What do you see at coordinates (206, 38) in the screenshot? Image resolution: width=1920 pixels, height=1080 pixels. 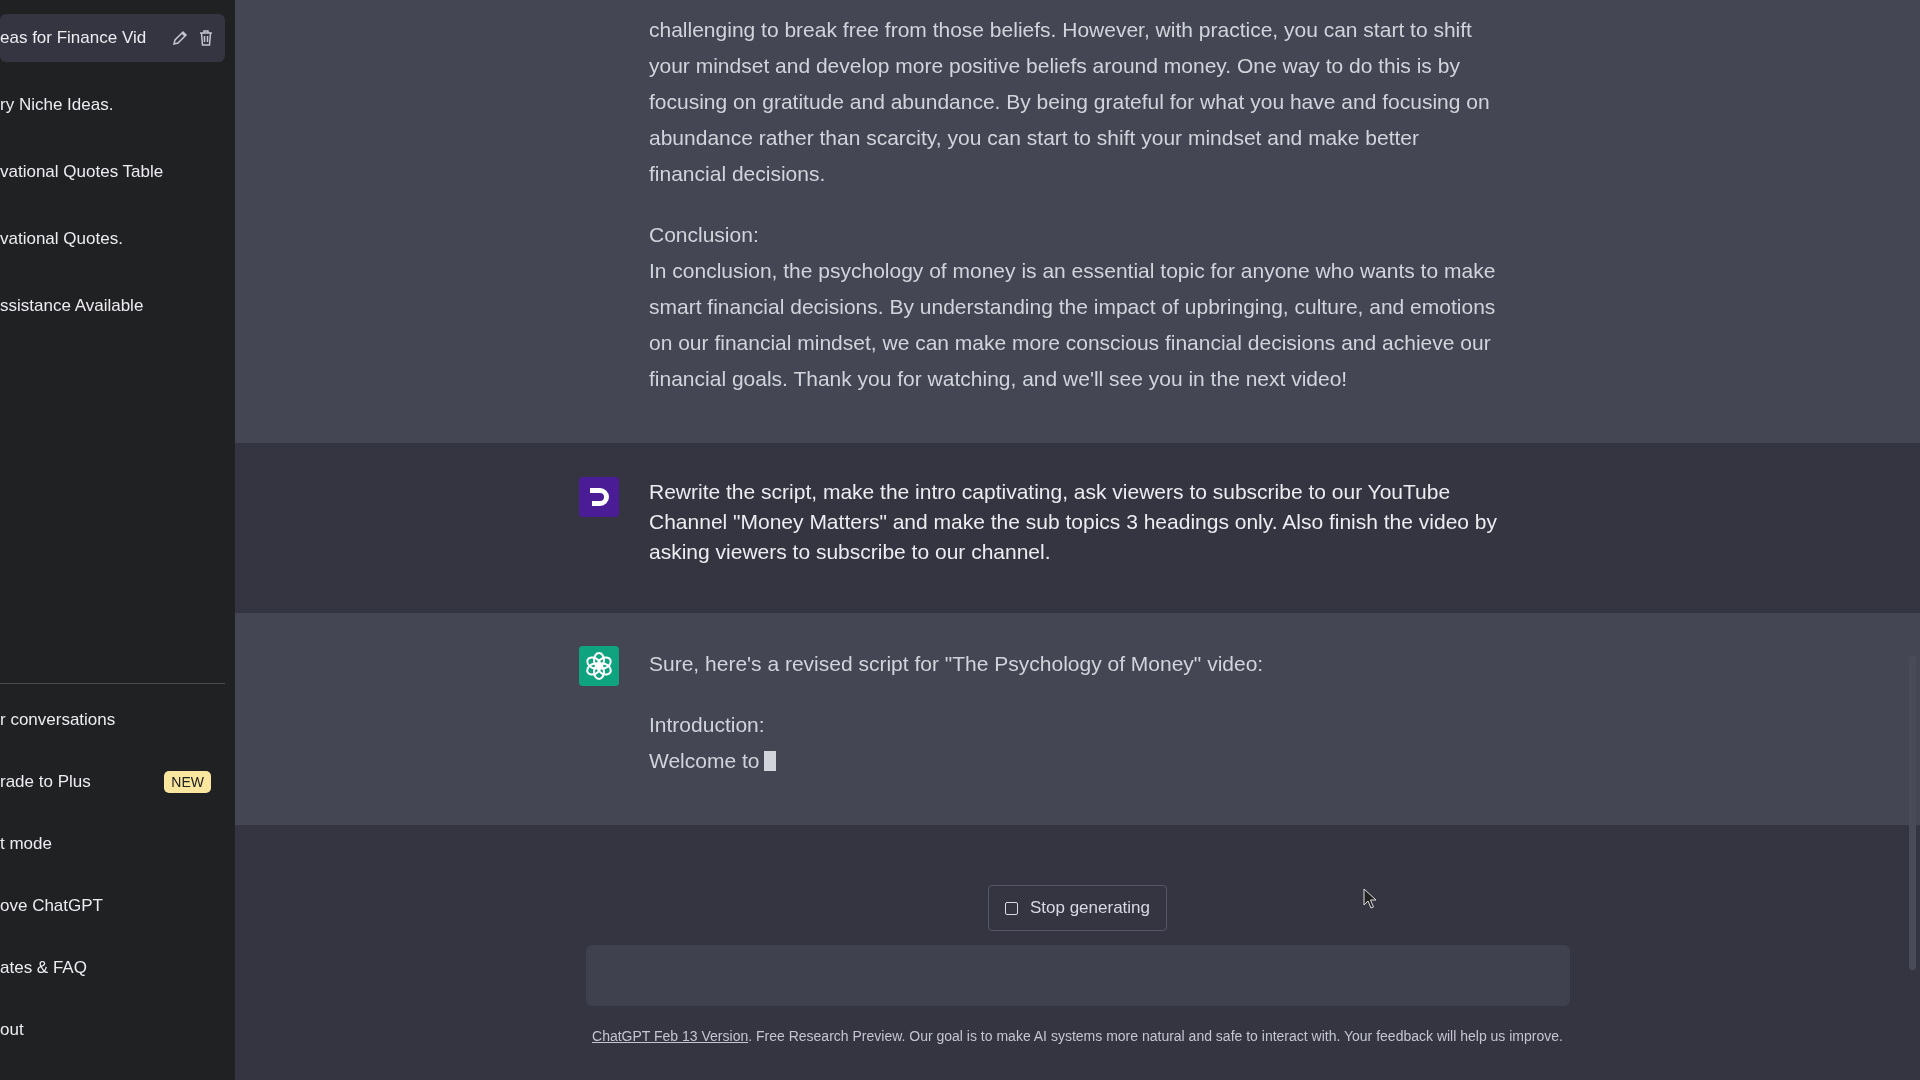 I see `trash-icon` at bounding box center [206, 38].